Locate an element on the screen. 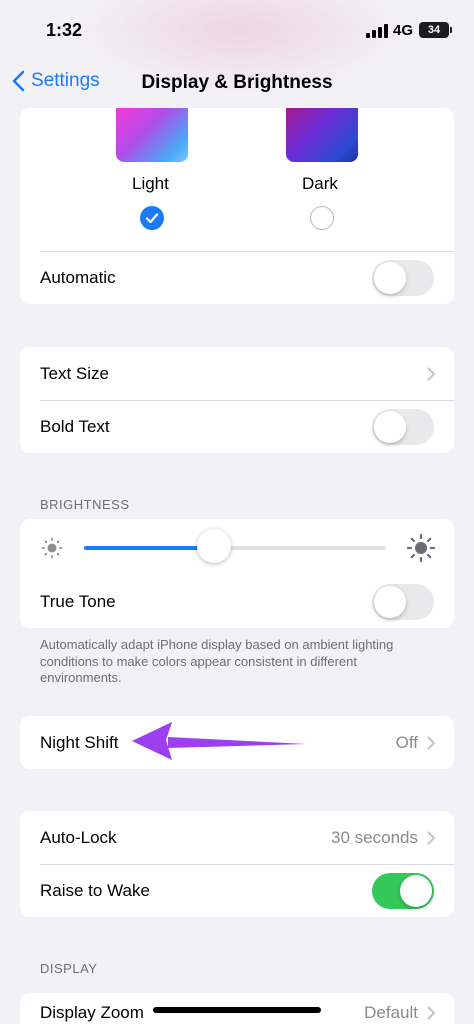  bold-text-toggle is located at coordinates (403, 426).